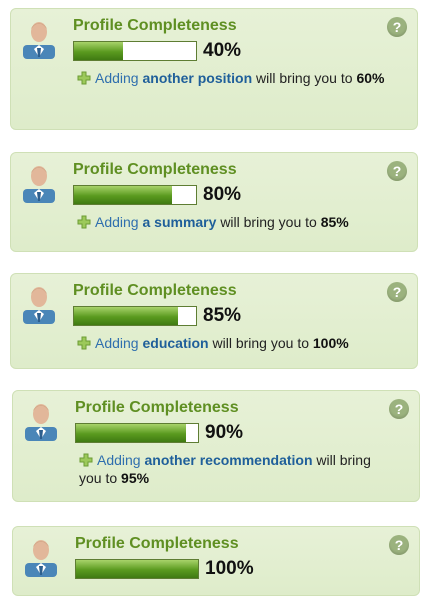  What do you see at coordinates (334, 222) in the screenshot?
I see `hint-target: 85%` at bounding box center [334, 222].